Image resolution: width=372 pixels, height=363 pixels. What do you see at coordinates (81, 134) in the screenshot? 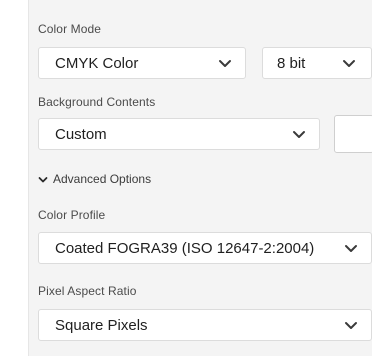
I see `background-contents-value: Custom` at bounding box center [81, 134].